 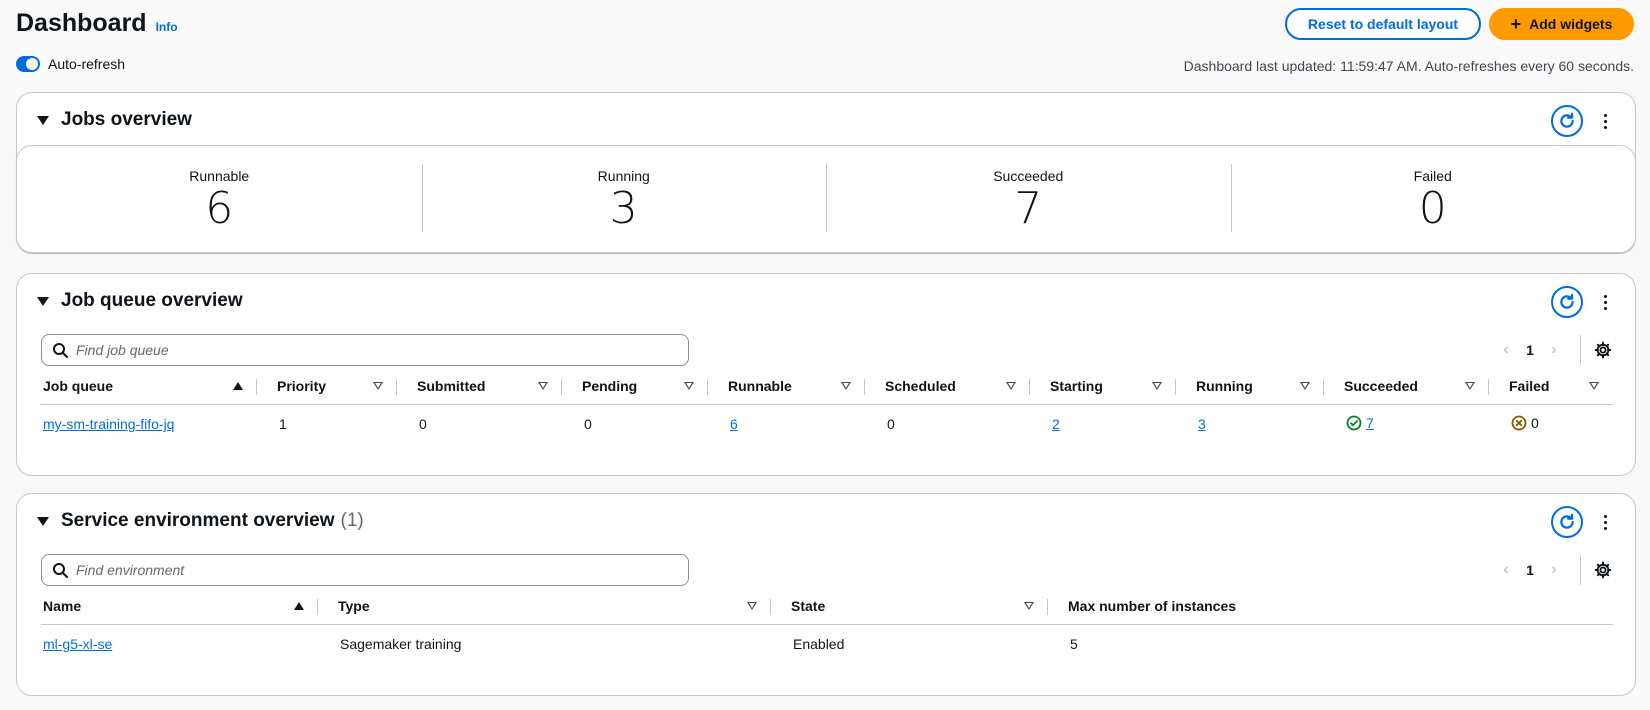 I want to click on service-environment-overview-header: Service environment overview (1), so click(x=200, y=521).